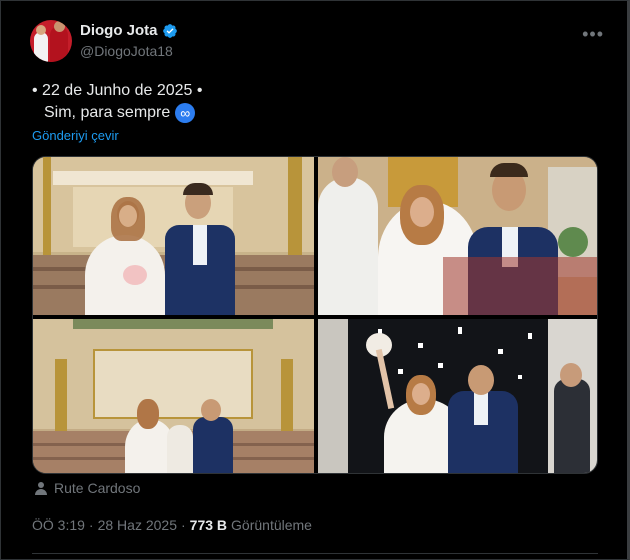  What do you see at coordinates (320, 42) in the screenshot?
I see `post-header: Diogo Jota @DiogoJota18 •••` at bounding box center [320, 42].